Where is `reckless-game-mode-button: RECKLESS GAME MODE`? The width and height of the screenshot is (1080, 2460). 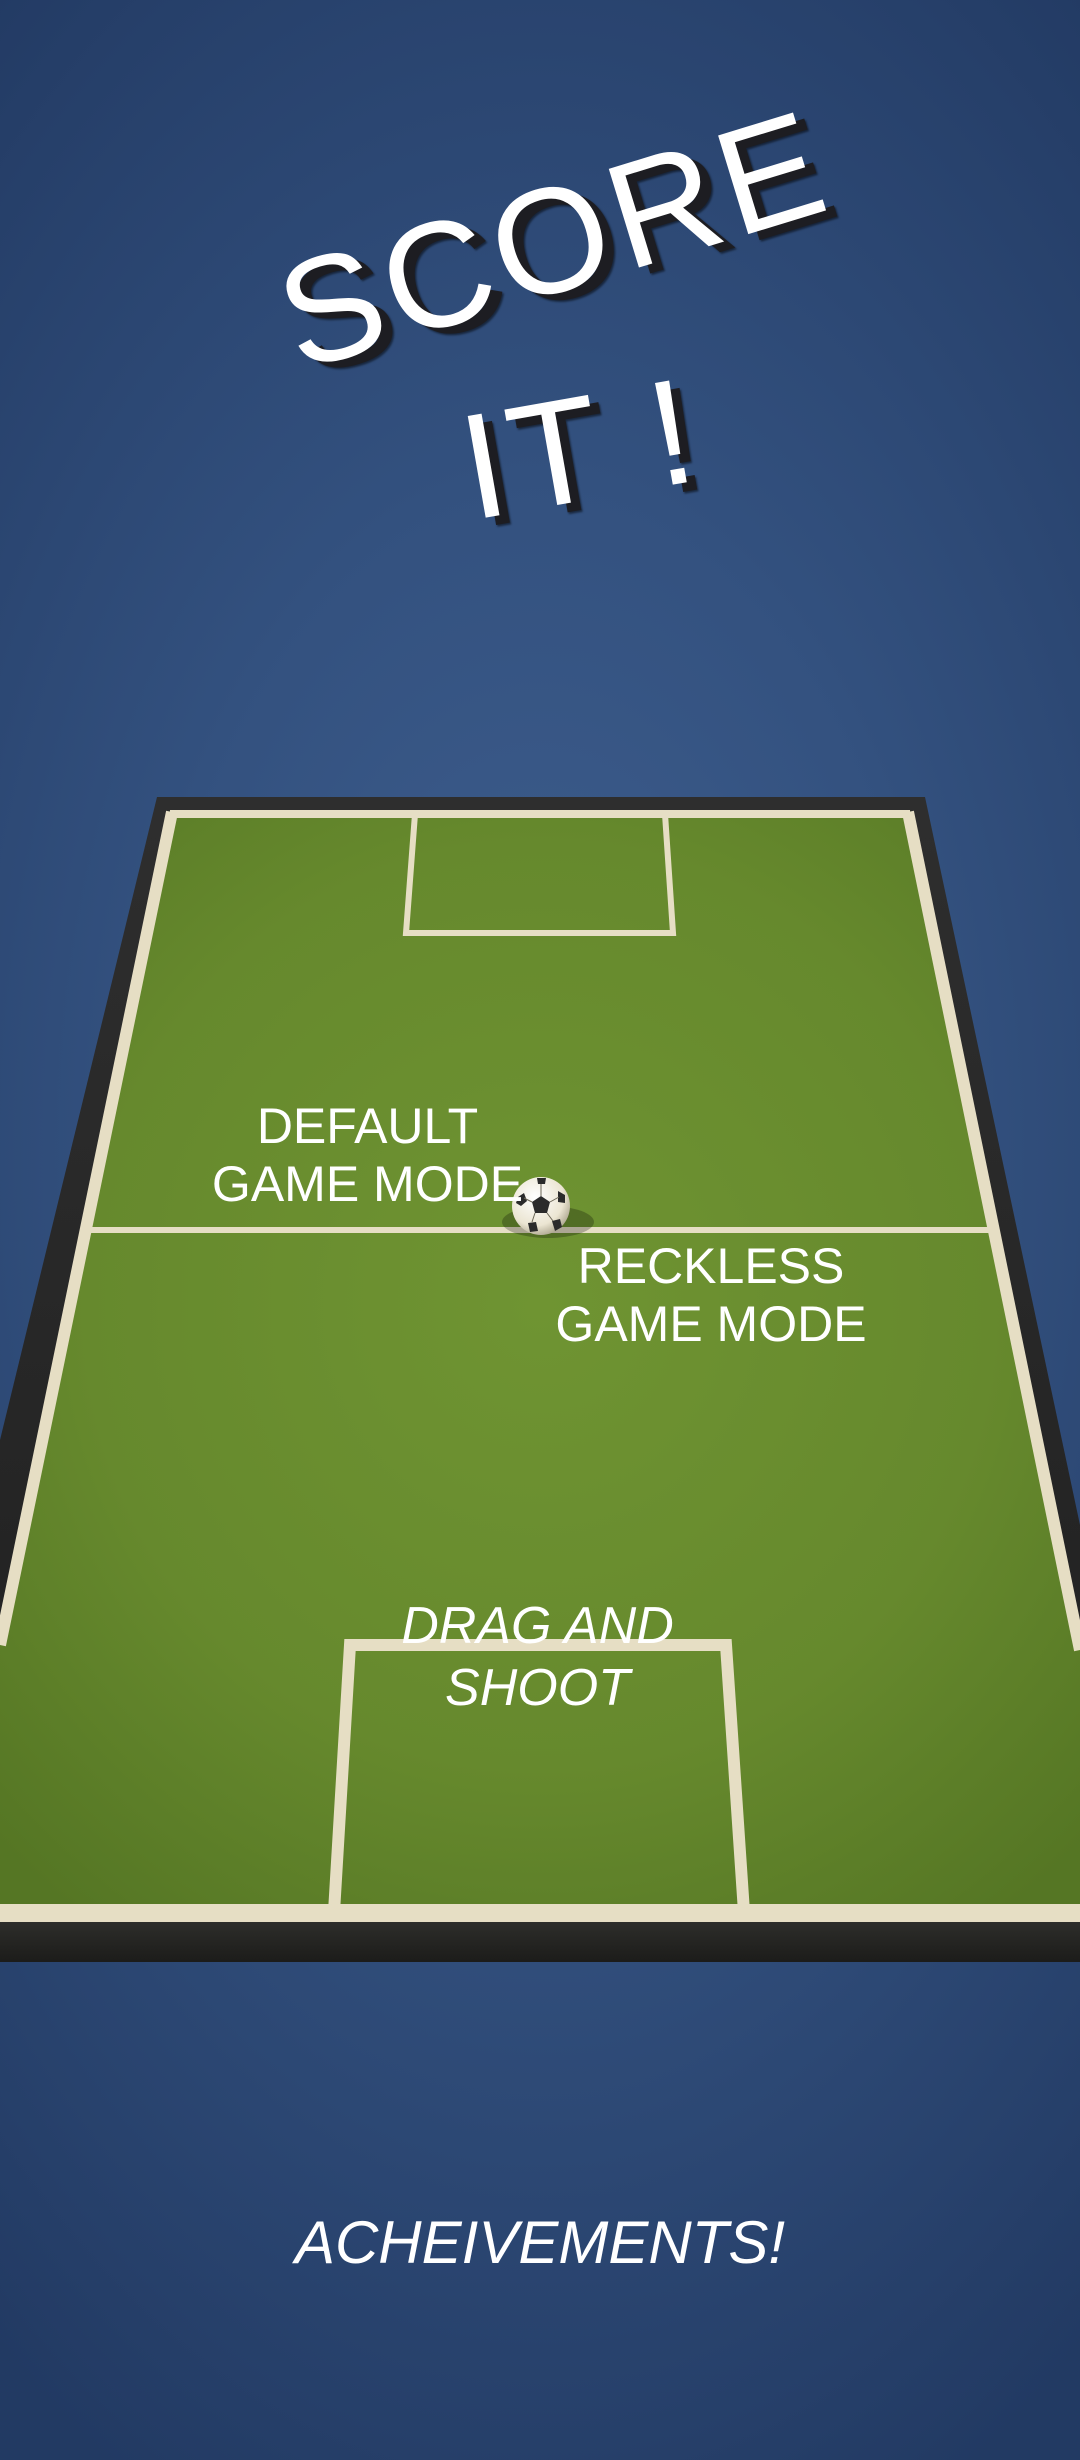 reckless-game-mode-button: RECKLESS GAME MODE is located at coordinates (711, 1295).